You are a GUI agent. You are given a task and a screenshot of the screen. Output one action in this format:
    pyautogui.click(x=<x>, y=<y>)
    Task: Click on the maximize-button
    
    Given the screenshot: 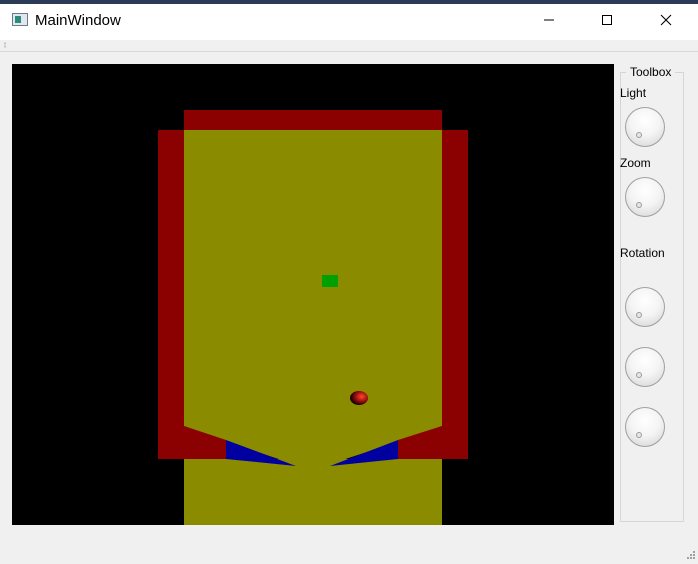 What is the action you would take?
    pyautogui.click(x=607, y=20)
    